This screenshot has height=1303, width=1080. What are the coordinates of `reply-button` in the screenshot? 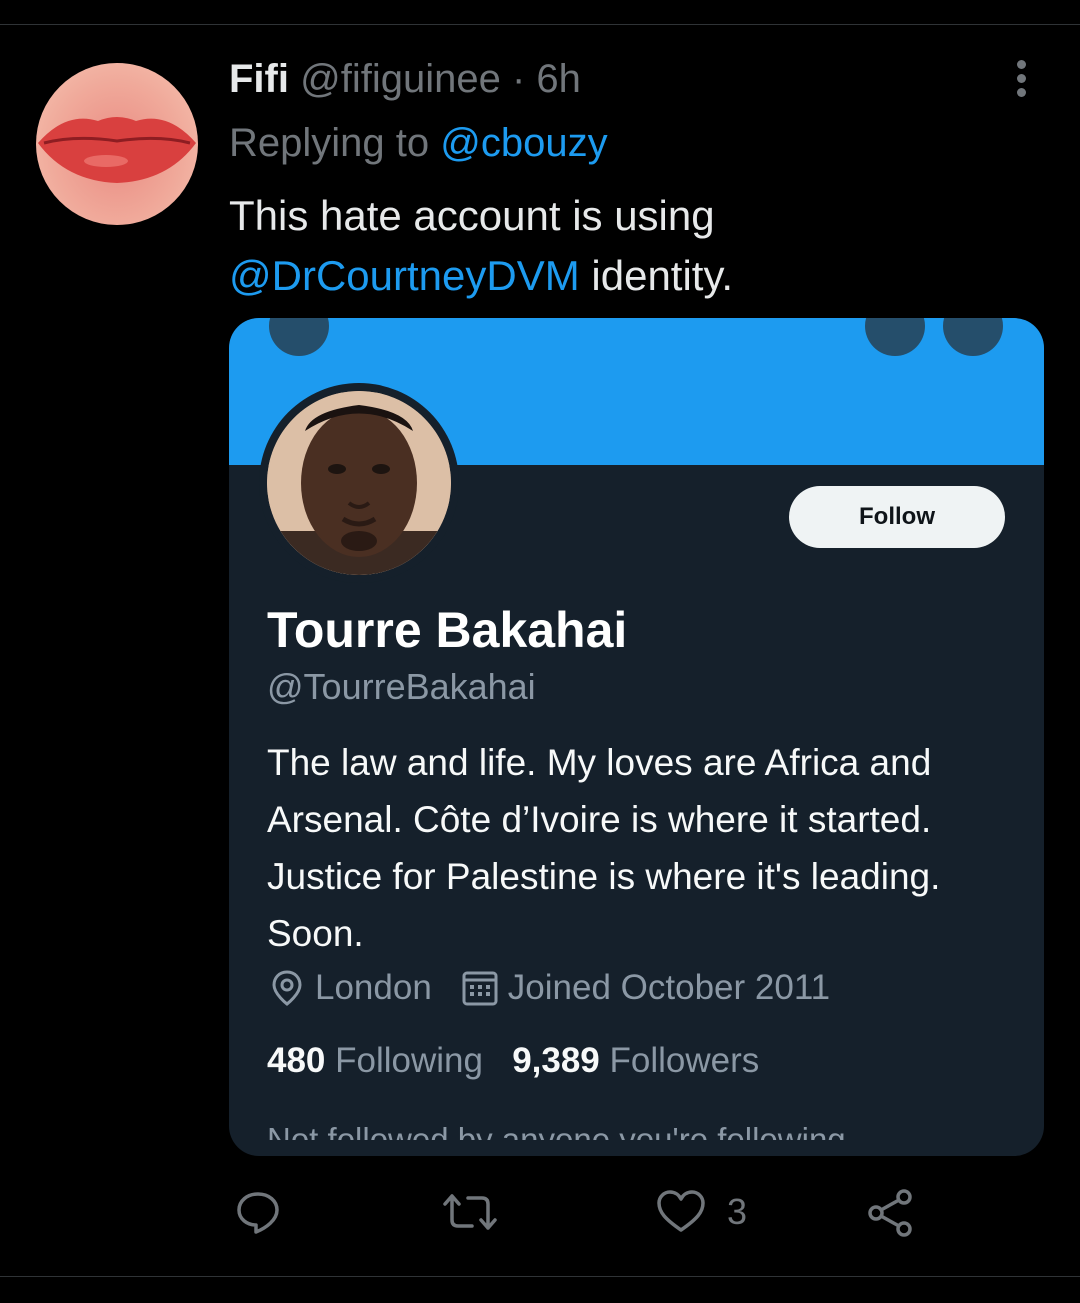 It's located at (258, 1212).